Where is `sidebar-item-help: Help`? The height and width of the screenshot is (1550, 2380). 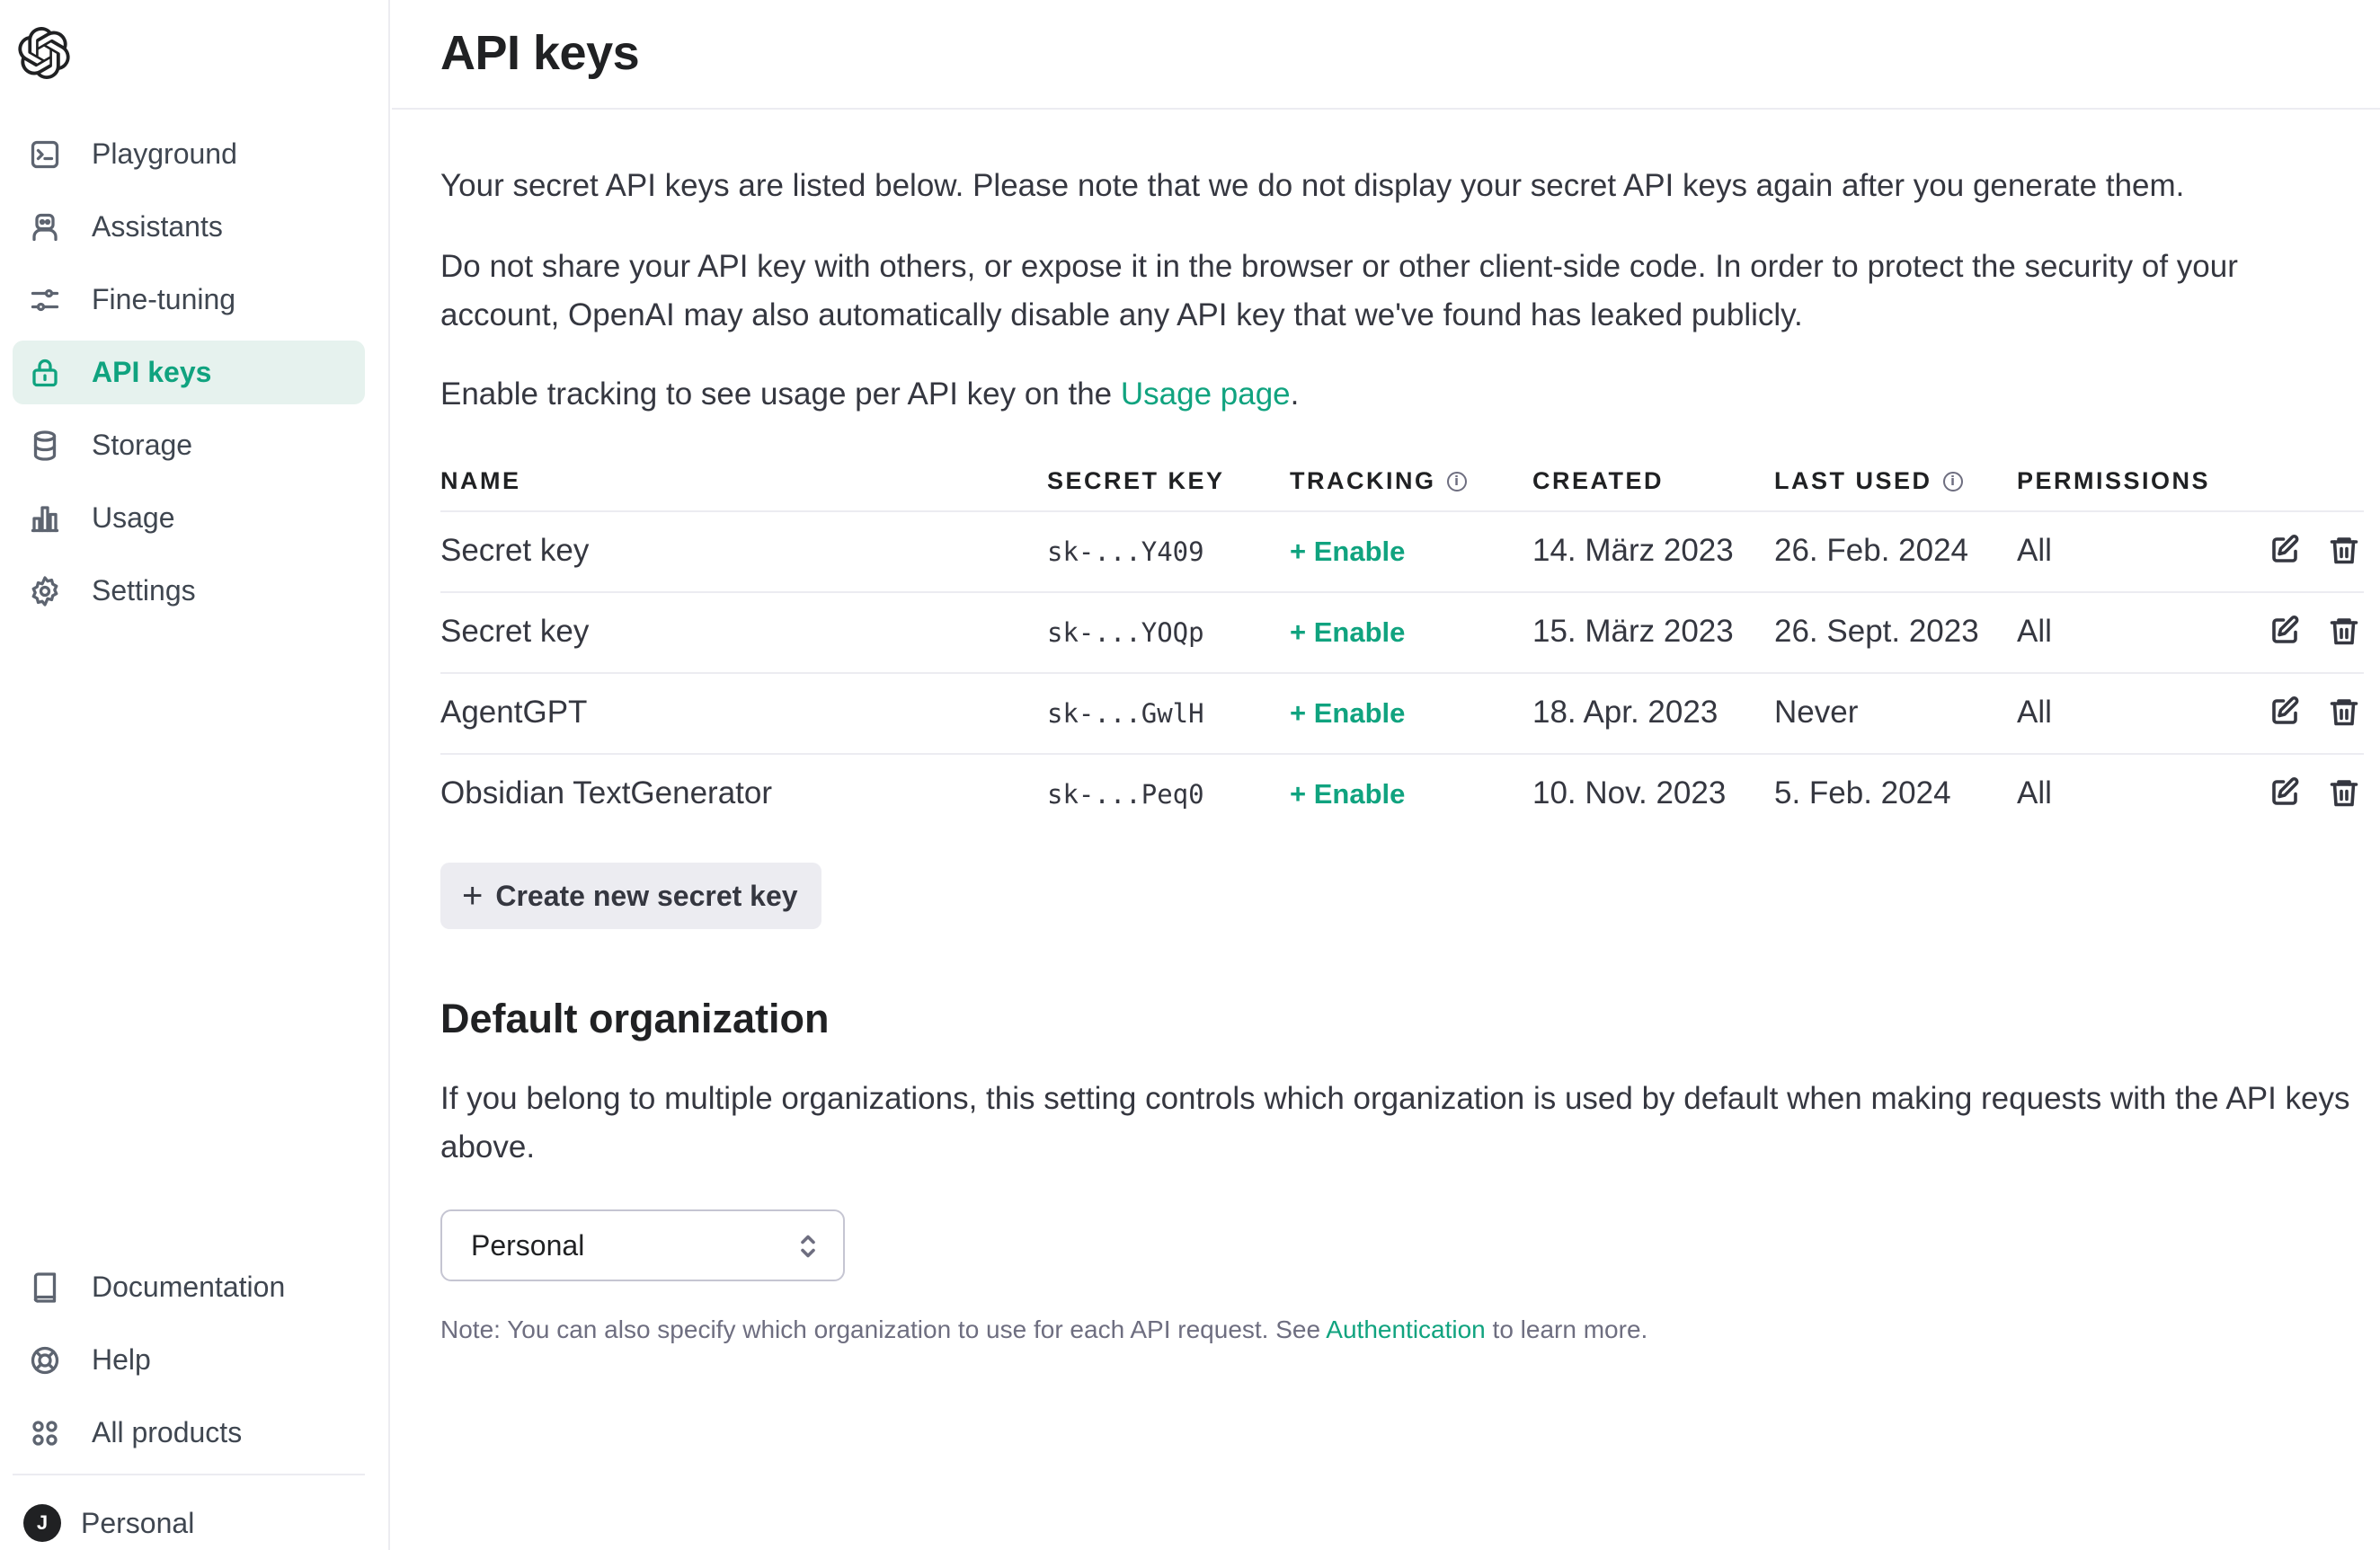
sidebar-item-help: Help is located at coordinates (189, 1360).